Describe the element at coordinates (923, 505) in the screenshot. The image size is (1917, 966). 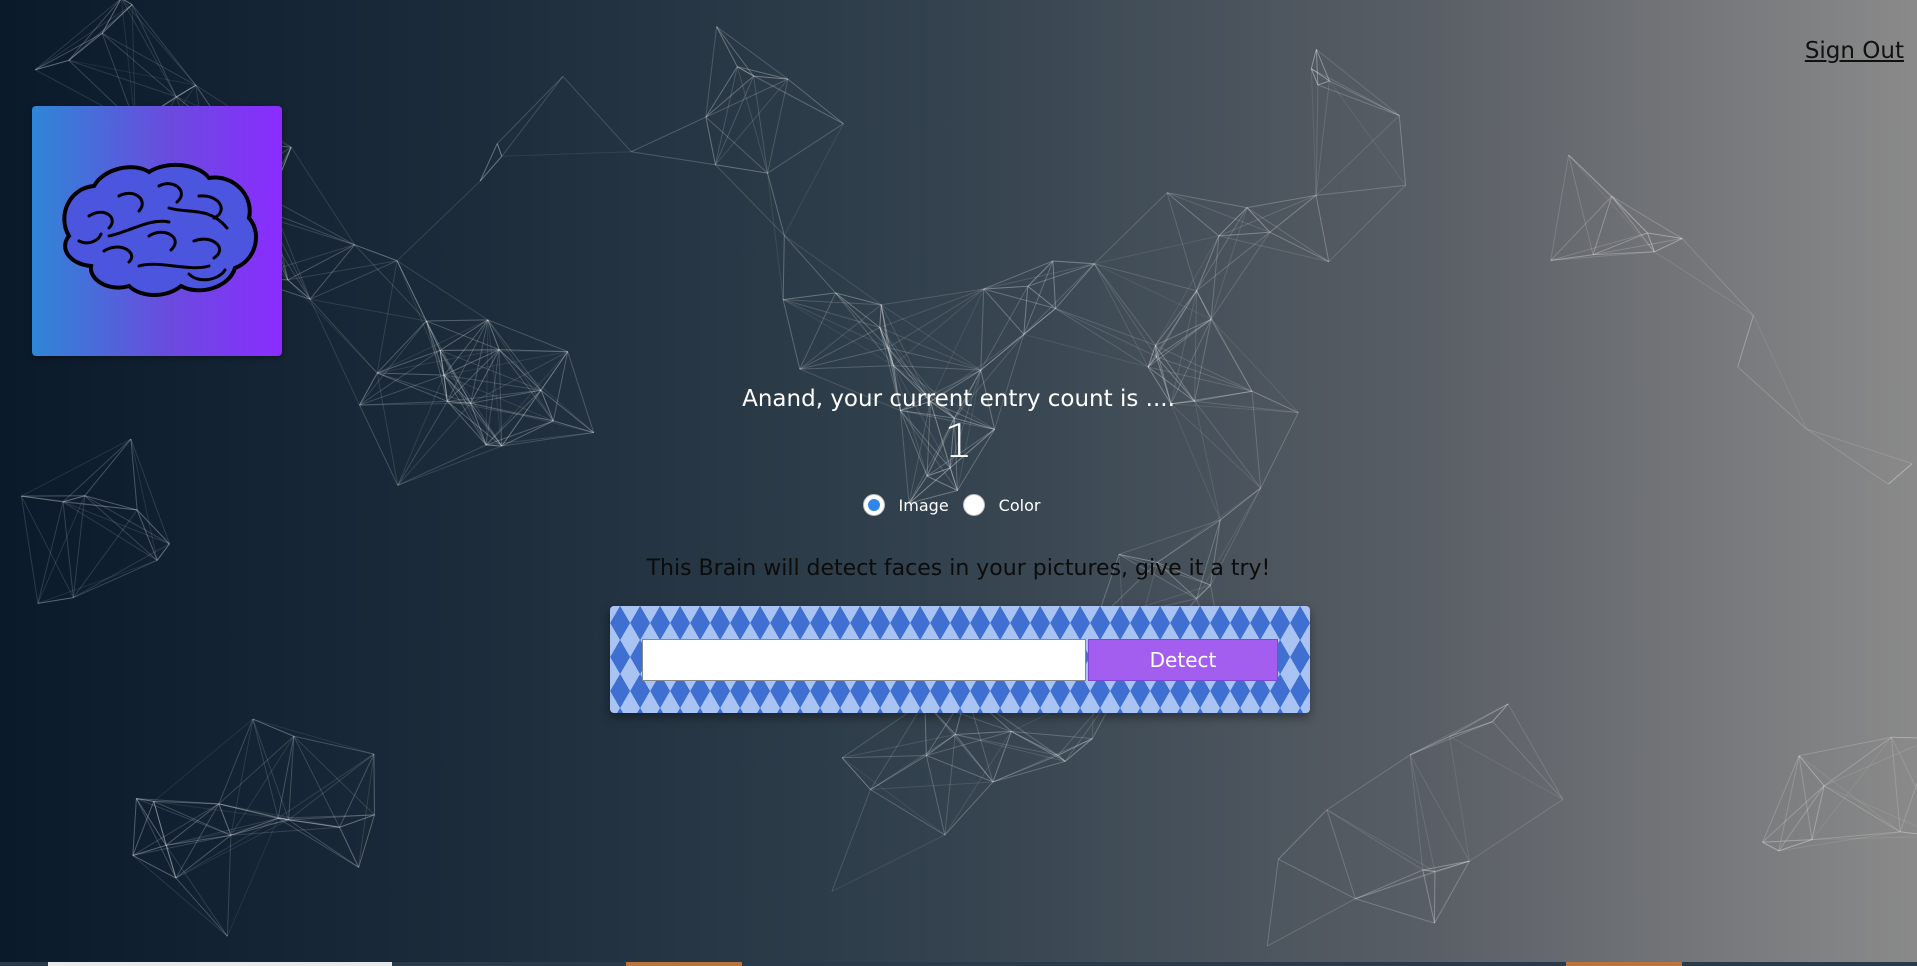
I see `radio-image-label: Image` at that location.